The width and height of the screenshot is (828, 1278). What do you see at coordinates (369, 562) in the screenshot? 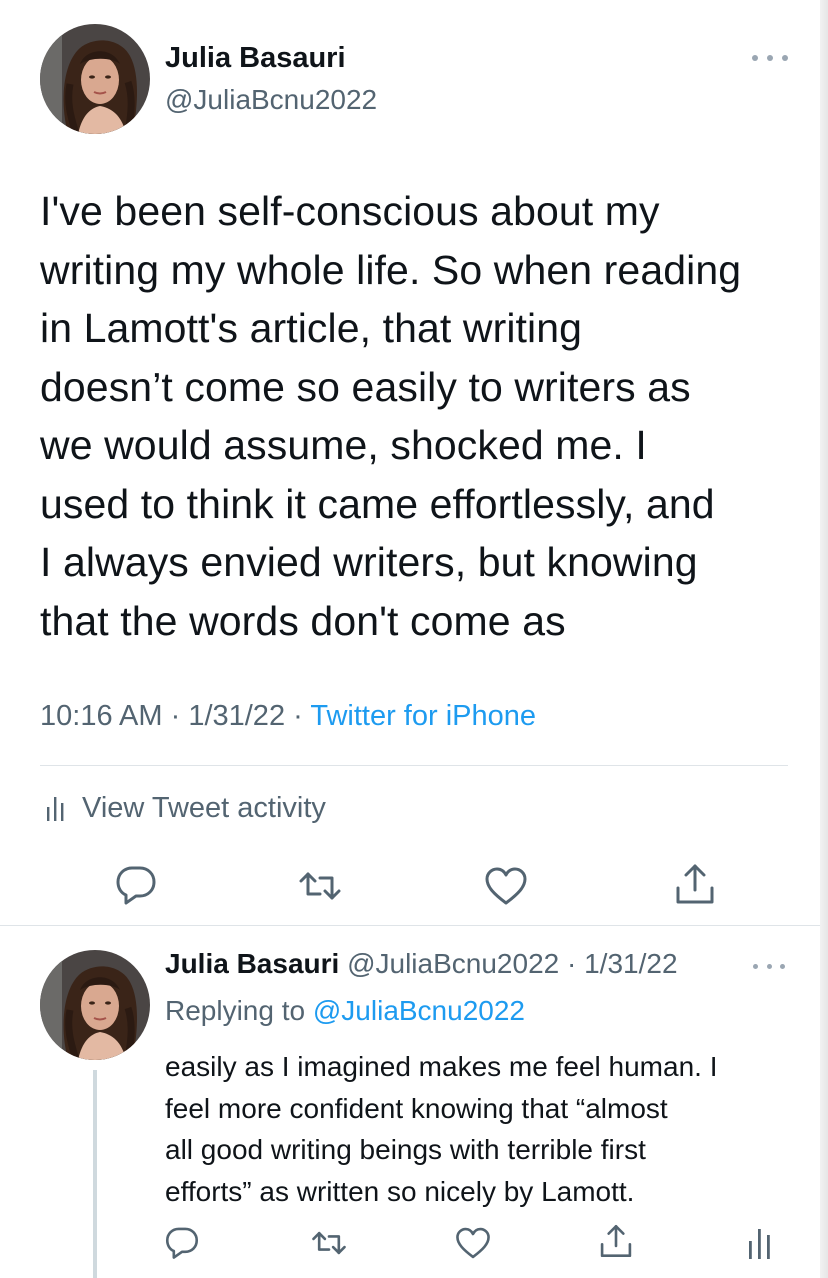
I see `tweet-text-line: I always envied writers, but knowing` at bounding box center [369, 562].